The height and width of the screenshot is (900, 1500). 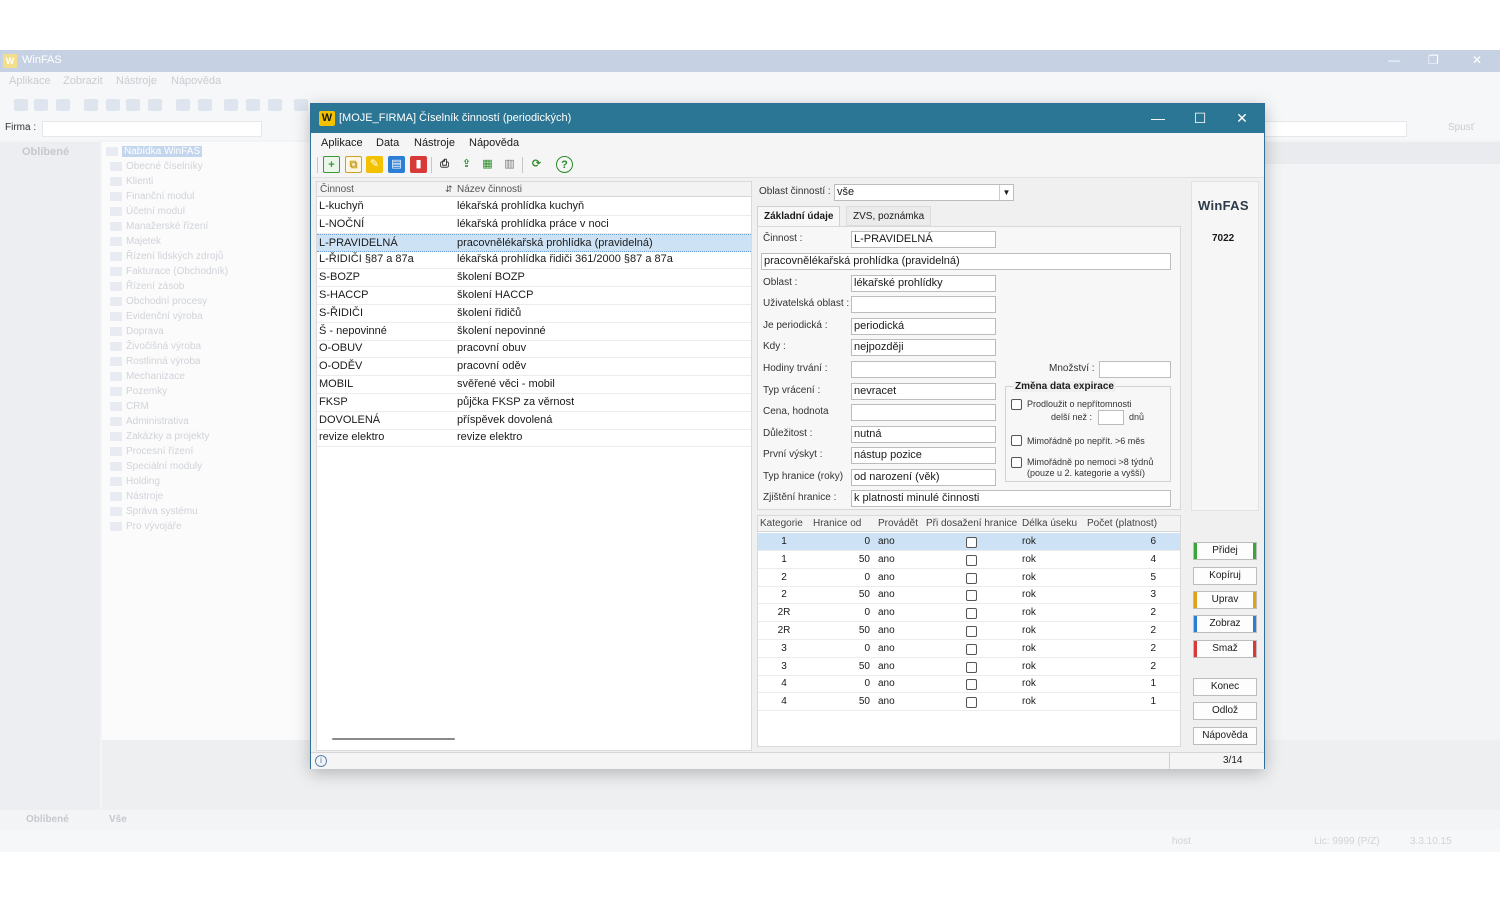 What do you see at coordinates (494, 143) in the screenshot?
I see `menu-napoveda: Nápověda` at bounding box center [494, 143].